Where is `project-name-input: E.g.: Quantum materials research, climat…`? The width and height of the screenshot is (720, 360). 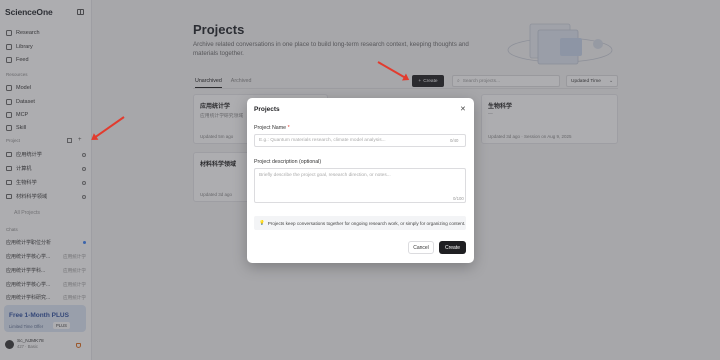 project-name-input: E.g.: Quantum materials research, climat… is located at coordinates (360, 140).